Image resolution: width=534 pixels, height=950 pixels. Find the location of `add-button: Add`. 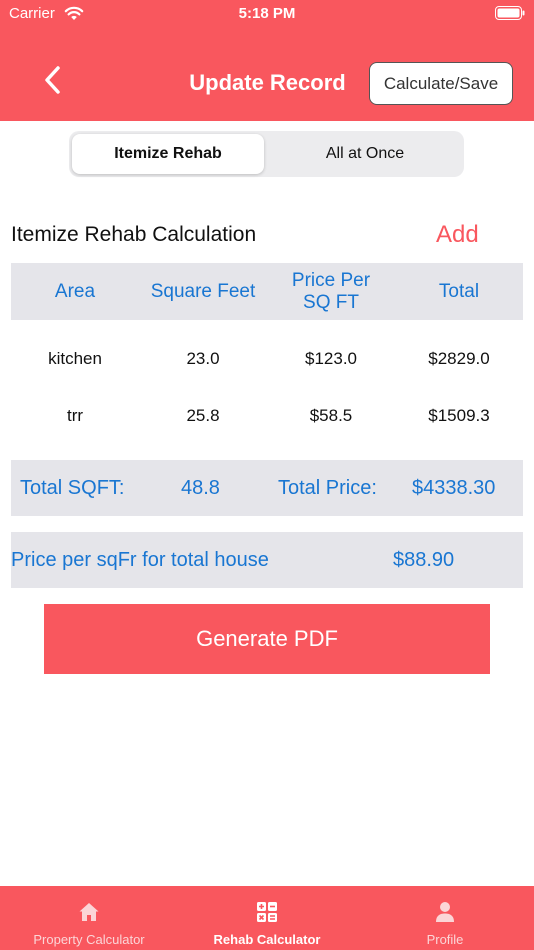

add-button: Add is located at coordinates (457, 235).